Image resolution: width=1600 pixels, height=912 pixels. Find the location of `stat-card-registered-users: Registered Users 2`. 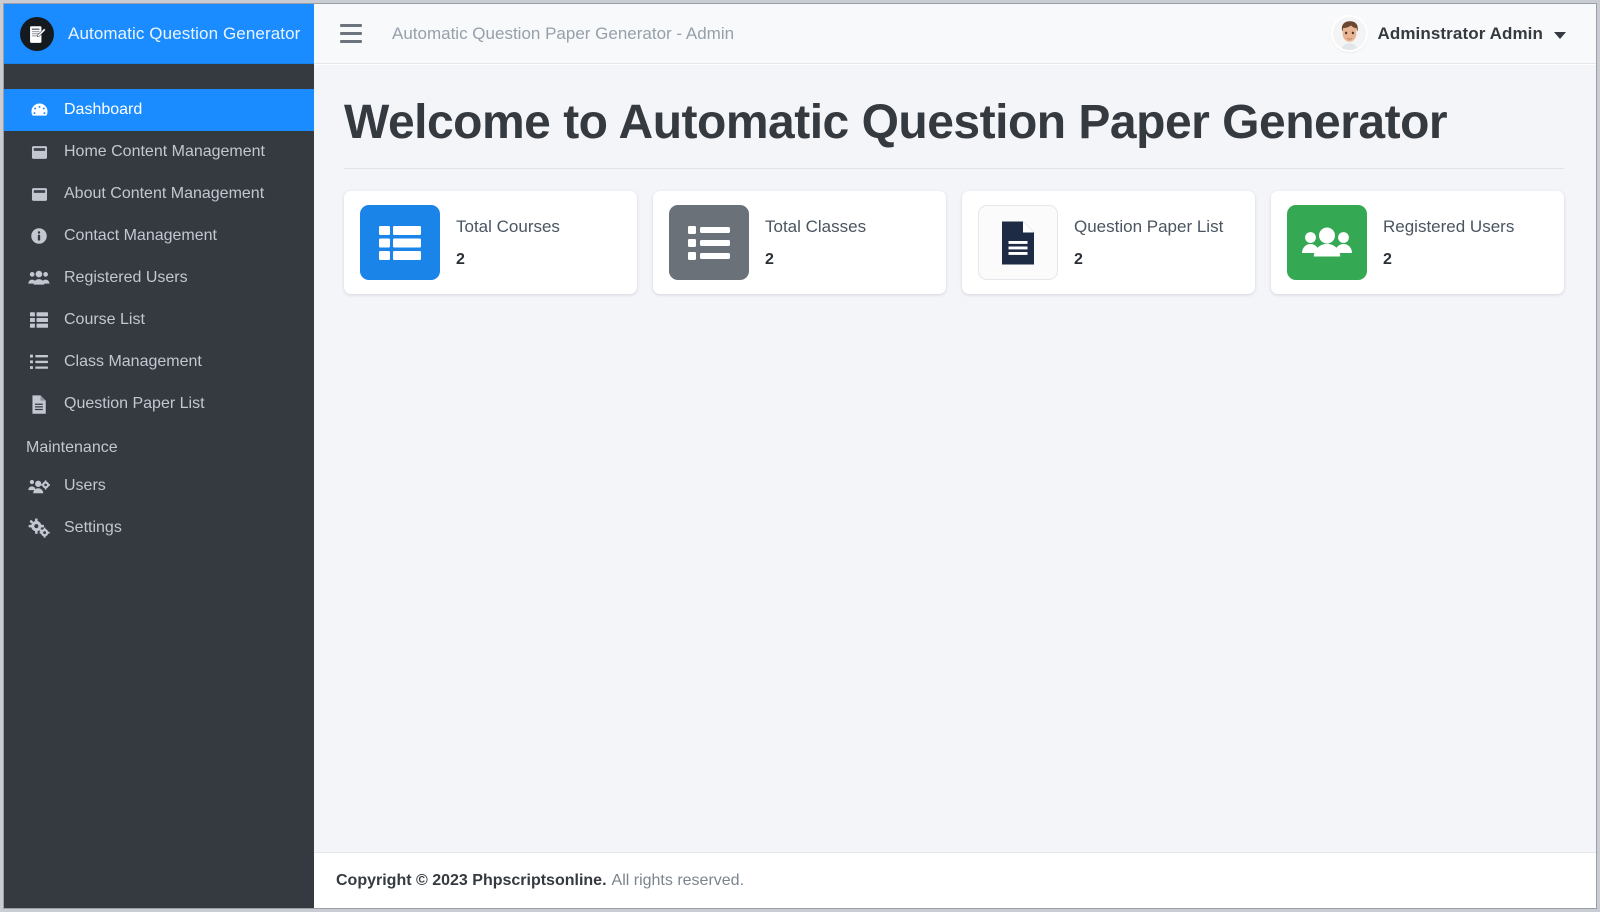

stat-card-registered-users: Registered Users 2 is located at coordinates (1417, 243).